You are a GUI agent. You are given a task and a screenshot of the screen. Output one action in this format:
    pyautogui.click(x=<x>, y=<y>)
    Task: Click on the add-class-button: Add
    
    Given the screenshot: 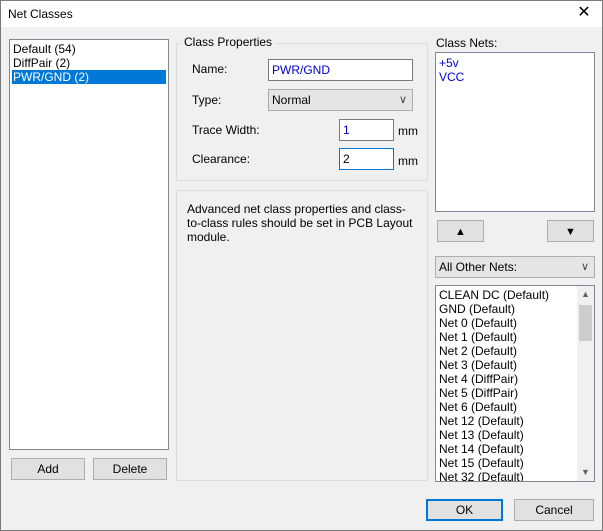 What is the action you would take?
    pyautogui.click(x=48, y=469)
    